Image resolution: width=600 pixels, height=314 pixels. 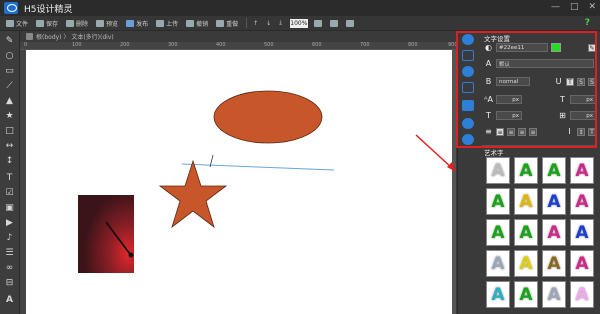 I want to click on pen-tool-icon: ✎, so click(x=9, y=41).